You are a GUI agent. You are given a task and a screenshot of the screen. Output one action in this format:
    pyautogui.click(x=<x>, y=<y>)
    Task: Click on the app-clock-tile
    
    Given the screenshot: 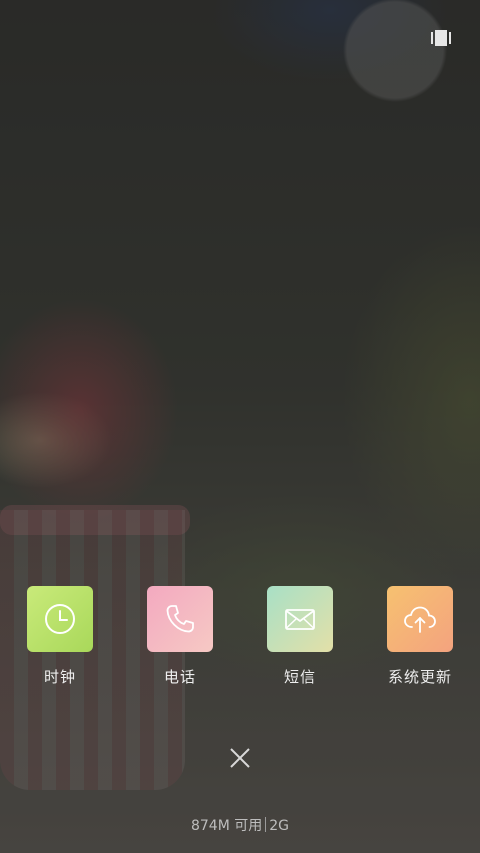 What is the action you would take?
    pyautogui.click(x=60, y=619)
    